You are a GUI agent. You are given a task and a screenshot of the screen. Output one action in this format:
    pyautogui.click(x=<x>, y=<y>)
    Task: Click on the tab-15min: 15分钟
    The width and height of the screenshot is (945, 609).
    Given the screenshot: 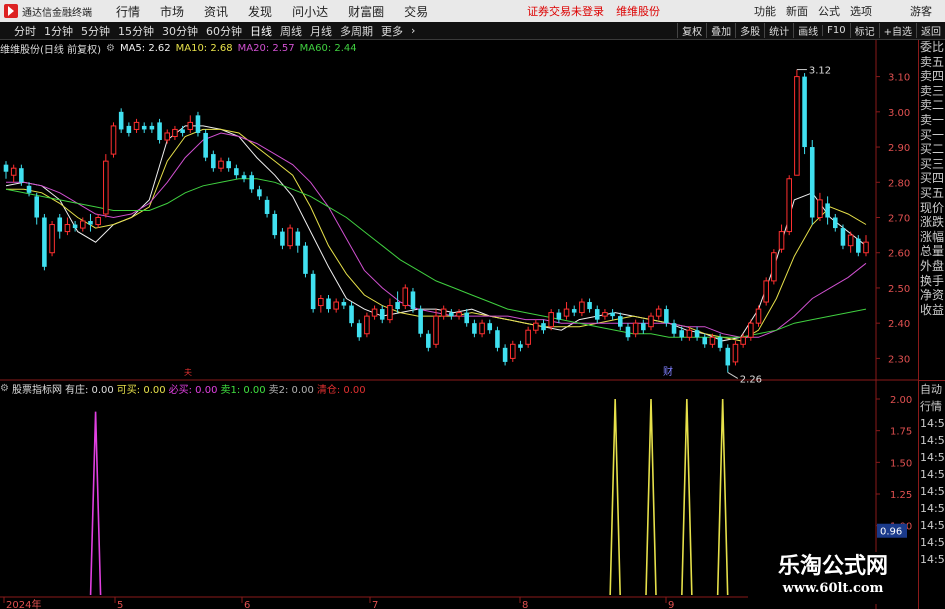 What is the action you would take?
    pyautogui.click(x=136, y=31)
    